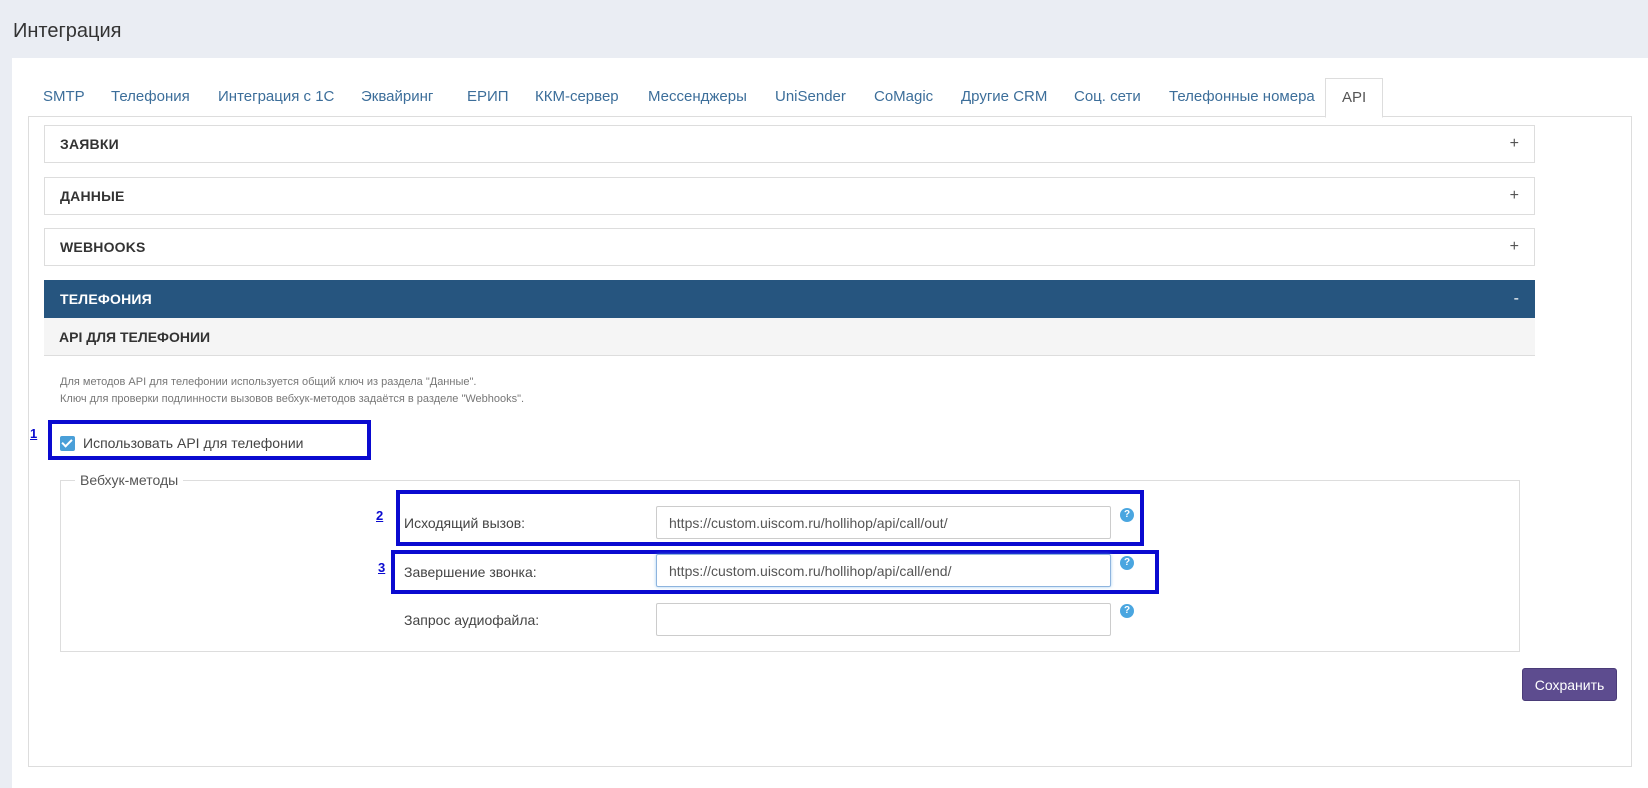 This screenshot has width=1648, height=788. What do you see at coordinates (789, 247) in the screenshot?
I see `panel-webhooks: WEBHOOKS +` at bounding box center [789, 247].